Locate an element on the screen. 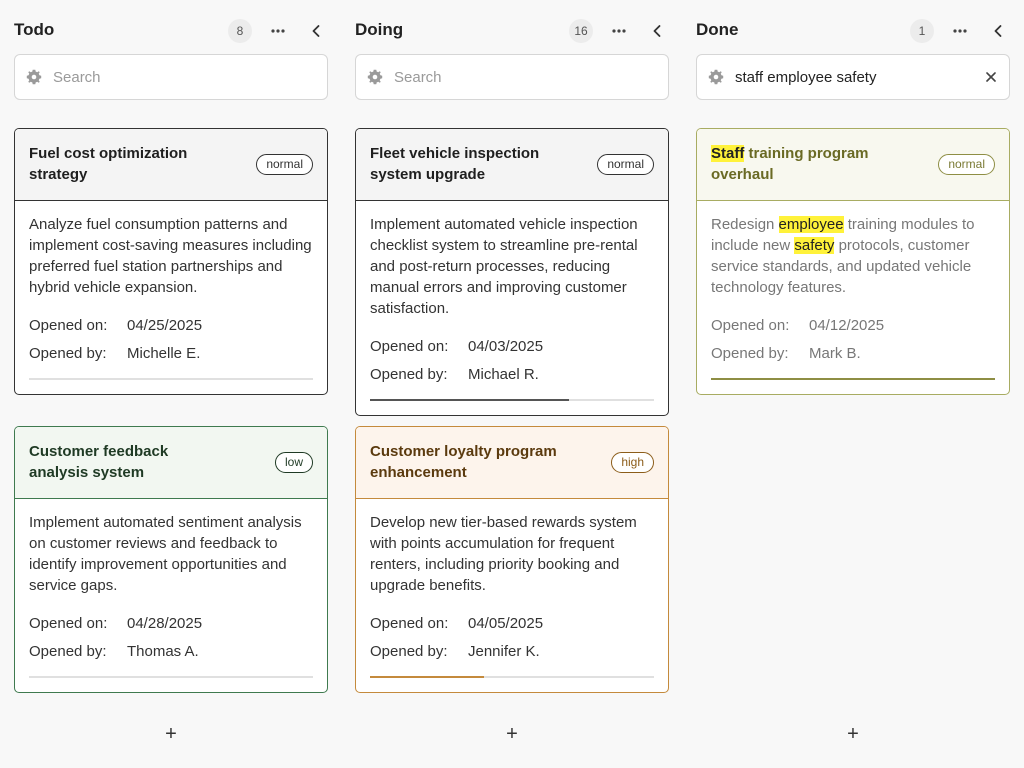  column-header: Todo 8 is located at coordinates (171, 31).